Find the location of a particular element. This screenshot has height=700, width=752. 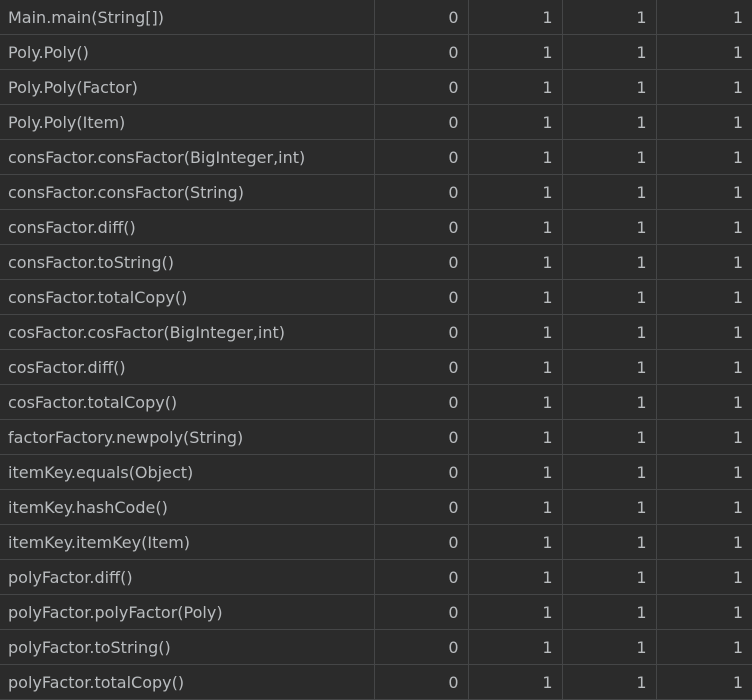

method-name-cell: itemKey.equals(Object) is located at coordinates (187, 472).